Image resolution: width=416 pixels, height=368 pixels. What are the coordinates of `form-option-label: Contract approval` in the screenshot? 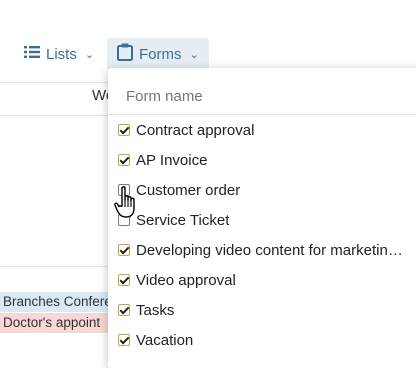 It's located at (195, 130).